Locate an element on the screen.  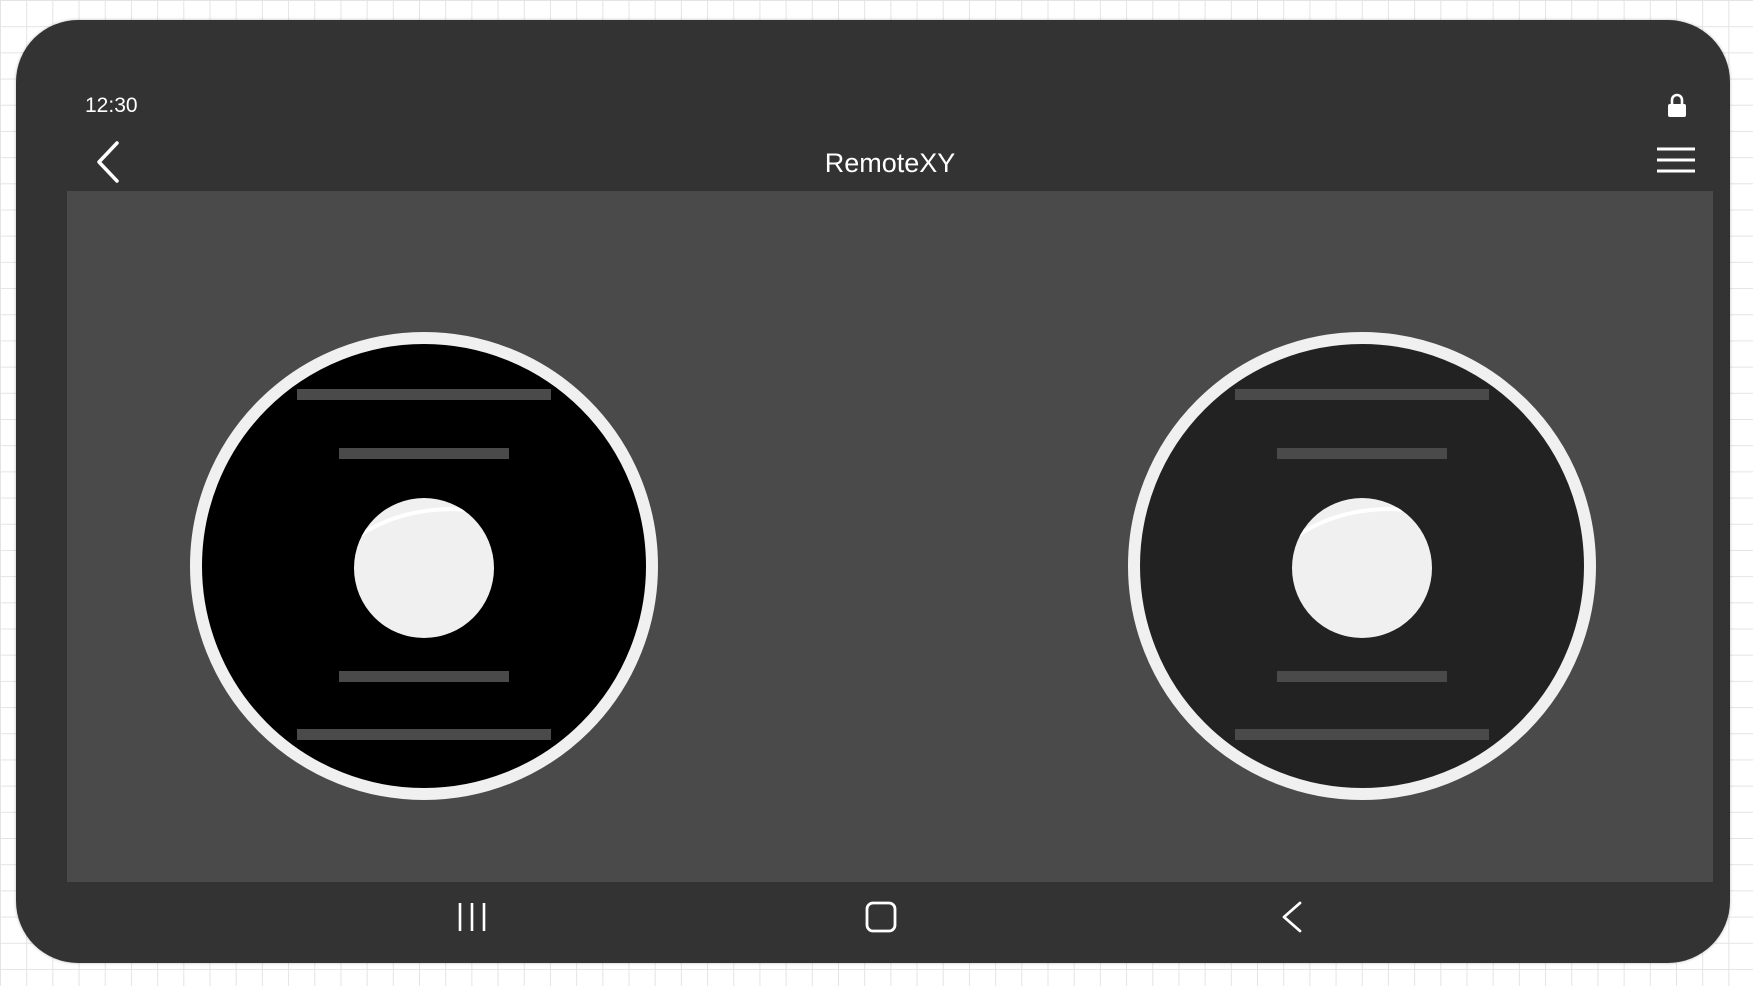
right-joystick is located at coordinates (1362, 566).